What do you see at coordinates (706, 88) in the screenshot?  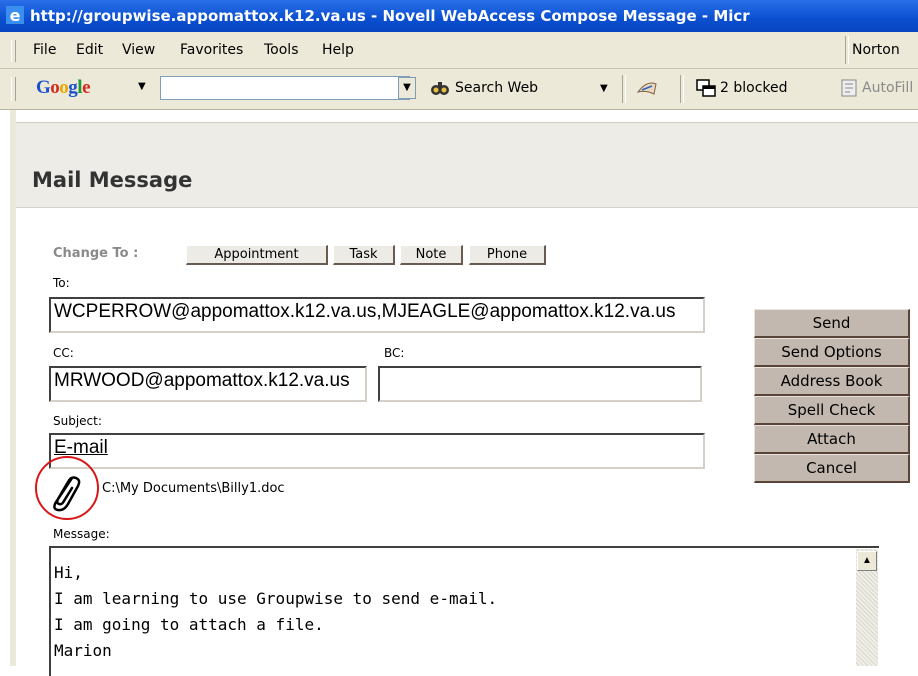 I see `popup-blocker-icon` at bounding box center [706, 88].